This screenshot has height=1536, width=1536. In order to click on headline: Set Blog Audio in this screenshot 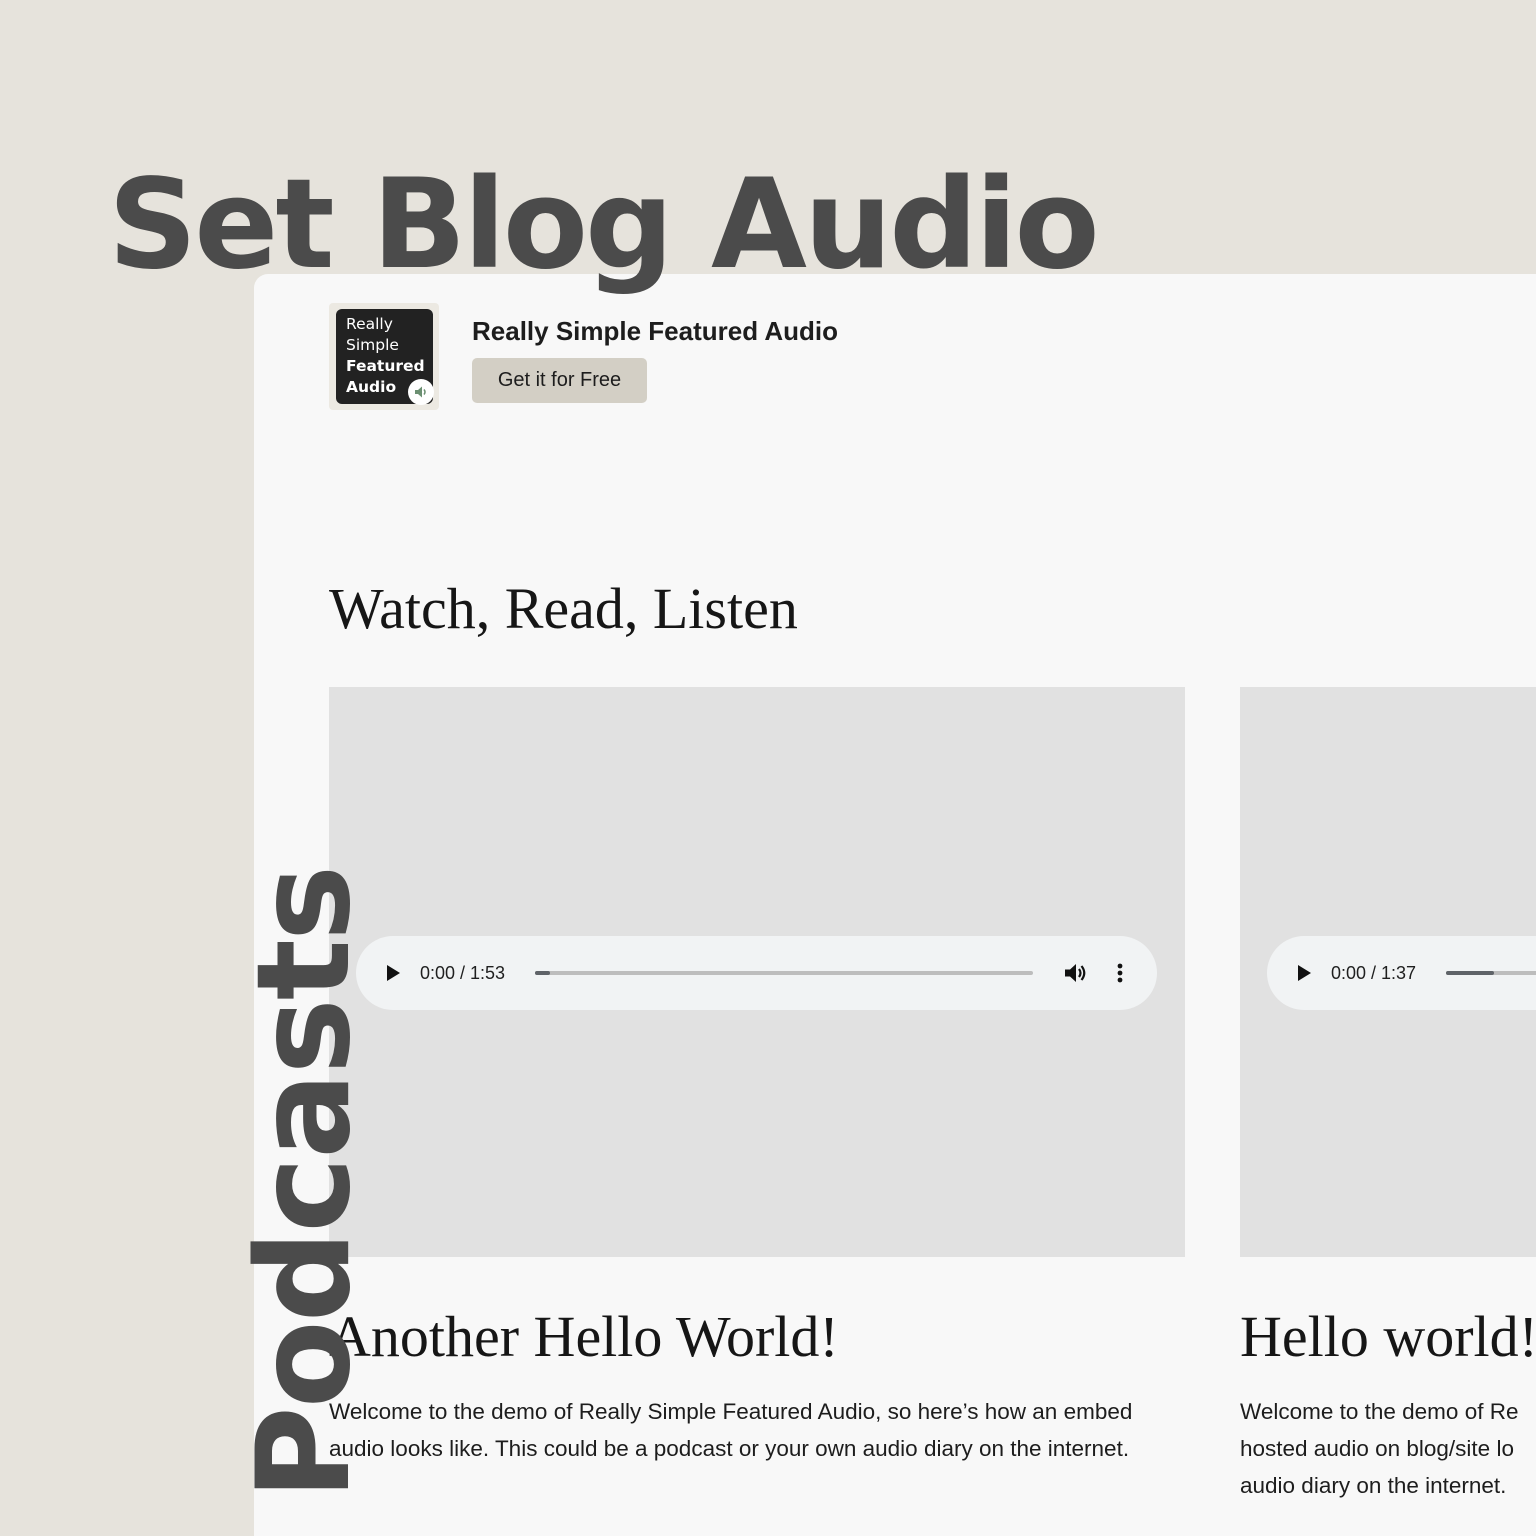, I will do `click(604, 225)`.